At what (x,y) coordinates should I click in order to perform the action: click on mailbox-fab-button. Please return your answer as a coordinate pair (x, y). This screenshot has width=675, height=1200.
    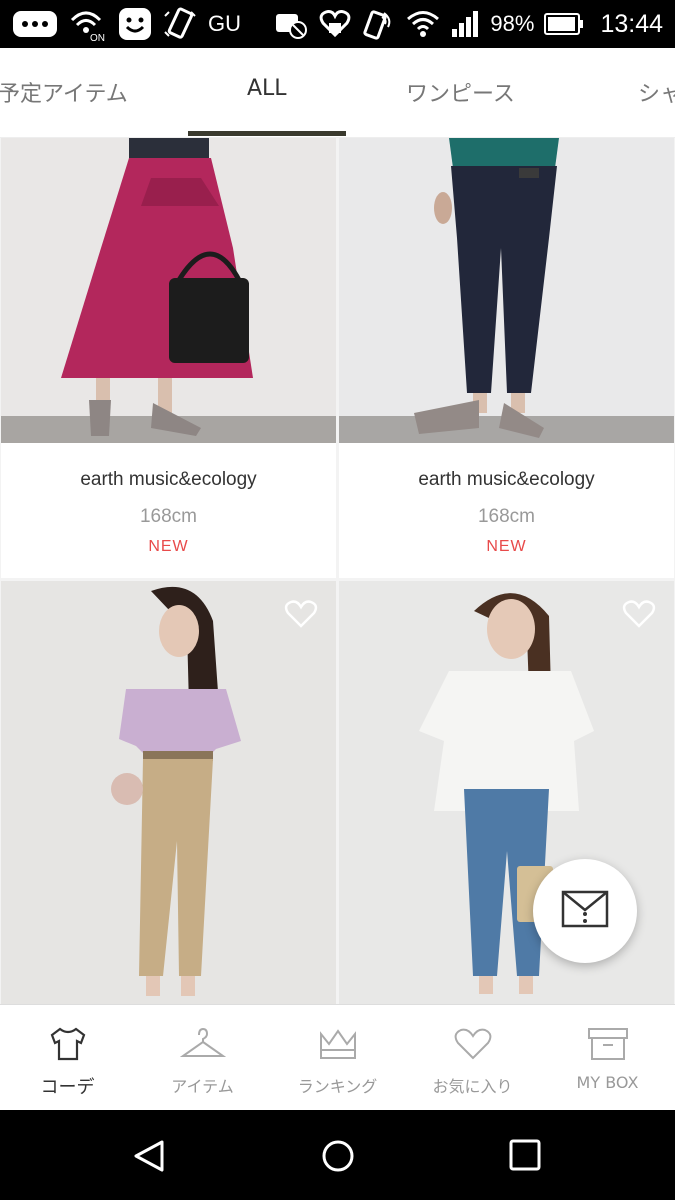
    Looking at the image, I should click on (585, 911).